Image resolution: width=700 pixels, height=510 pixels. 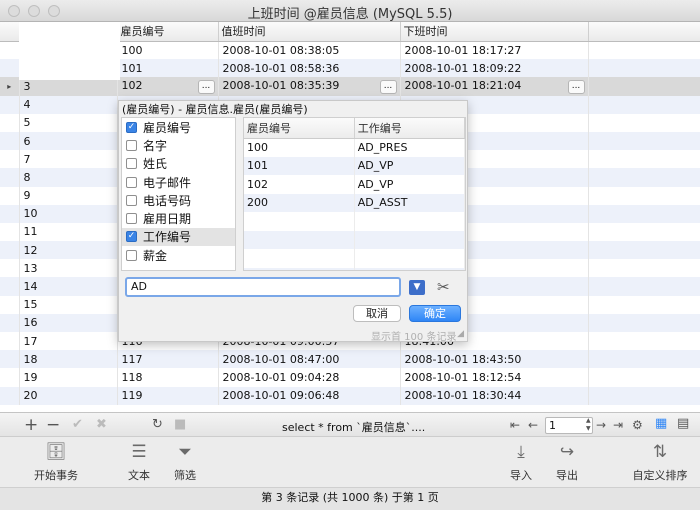 I want to click on cell-no: 6, so click(x=68, y=141).